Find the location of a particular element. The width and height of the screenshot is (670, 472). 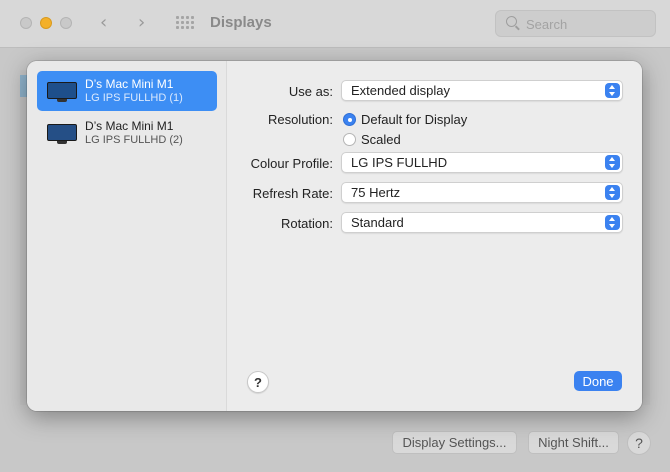

window-help-button: ? is located at coordinates (639, 443).